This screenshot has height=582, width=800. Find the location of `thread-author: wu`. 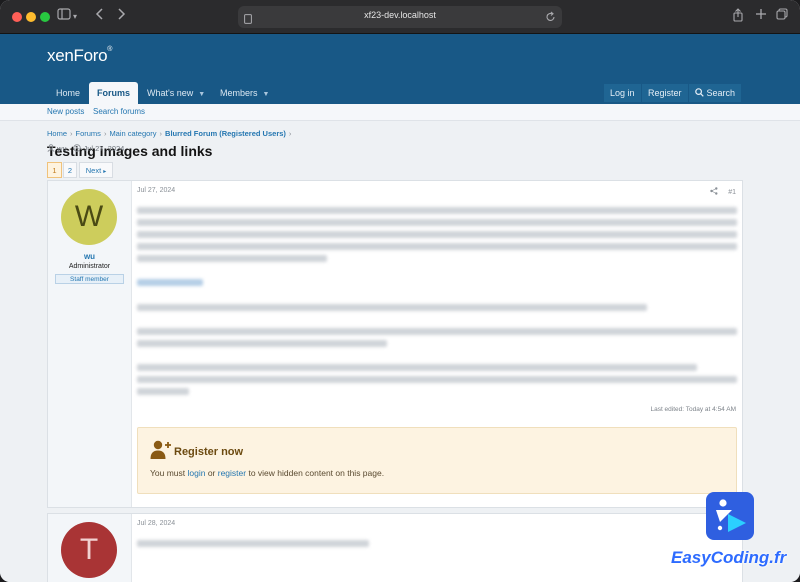

thread-author: wu is located at coordinates (62, 148).